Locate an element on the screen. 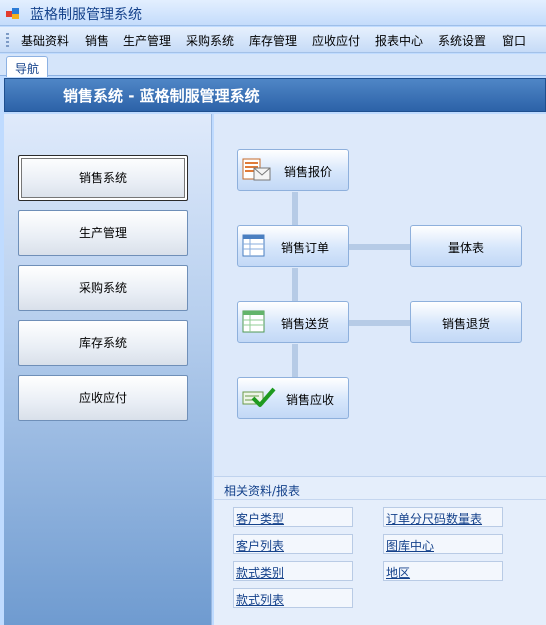 This screenshot has width=546, height=625. sales-return-button: 销售退货 is located at coordinates (466, 322).